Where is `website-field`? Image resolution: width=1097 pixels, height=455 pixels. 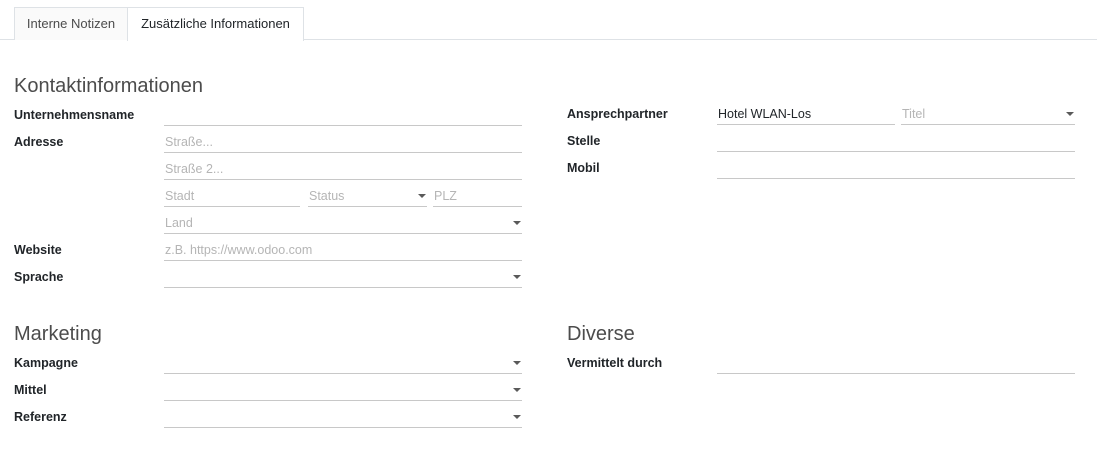
website-field is located at coordinates (343, 250).